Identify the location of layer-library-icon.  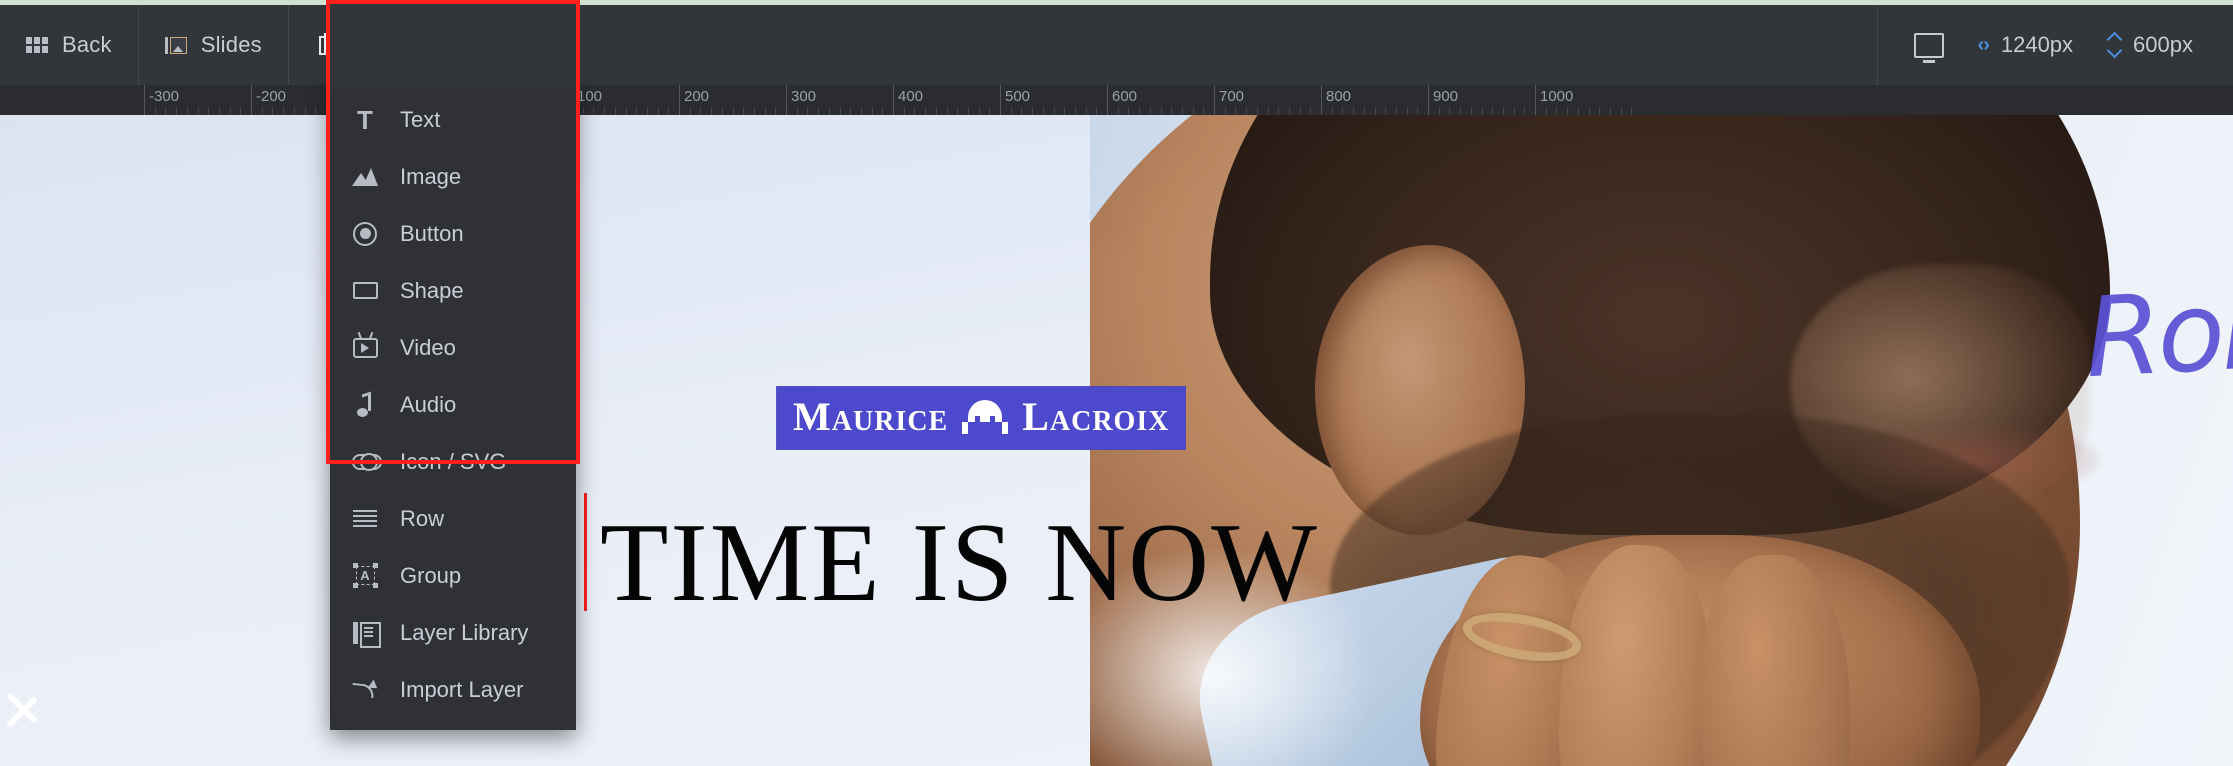
(366, 634).